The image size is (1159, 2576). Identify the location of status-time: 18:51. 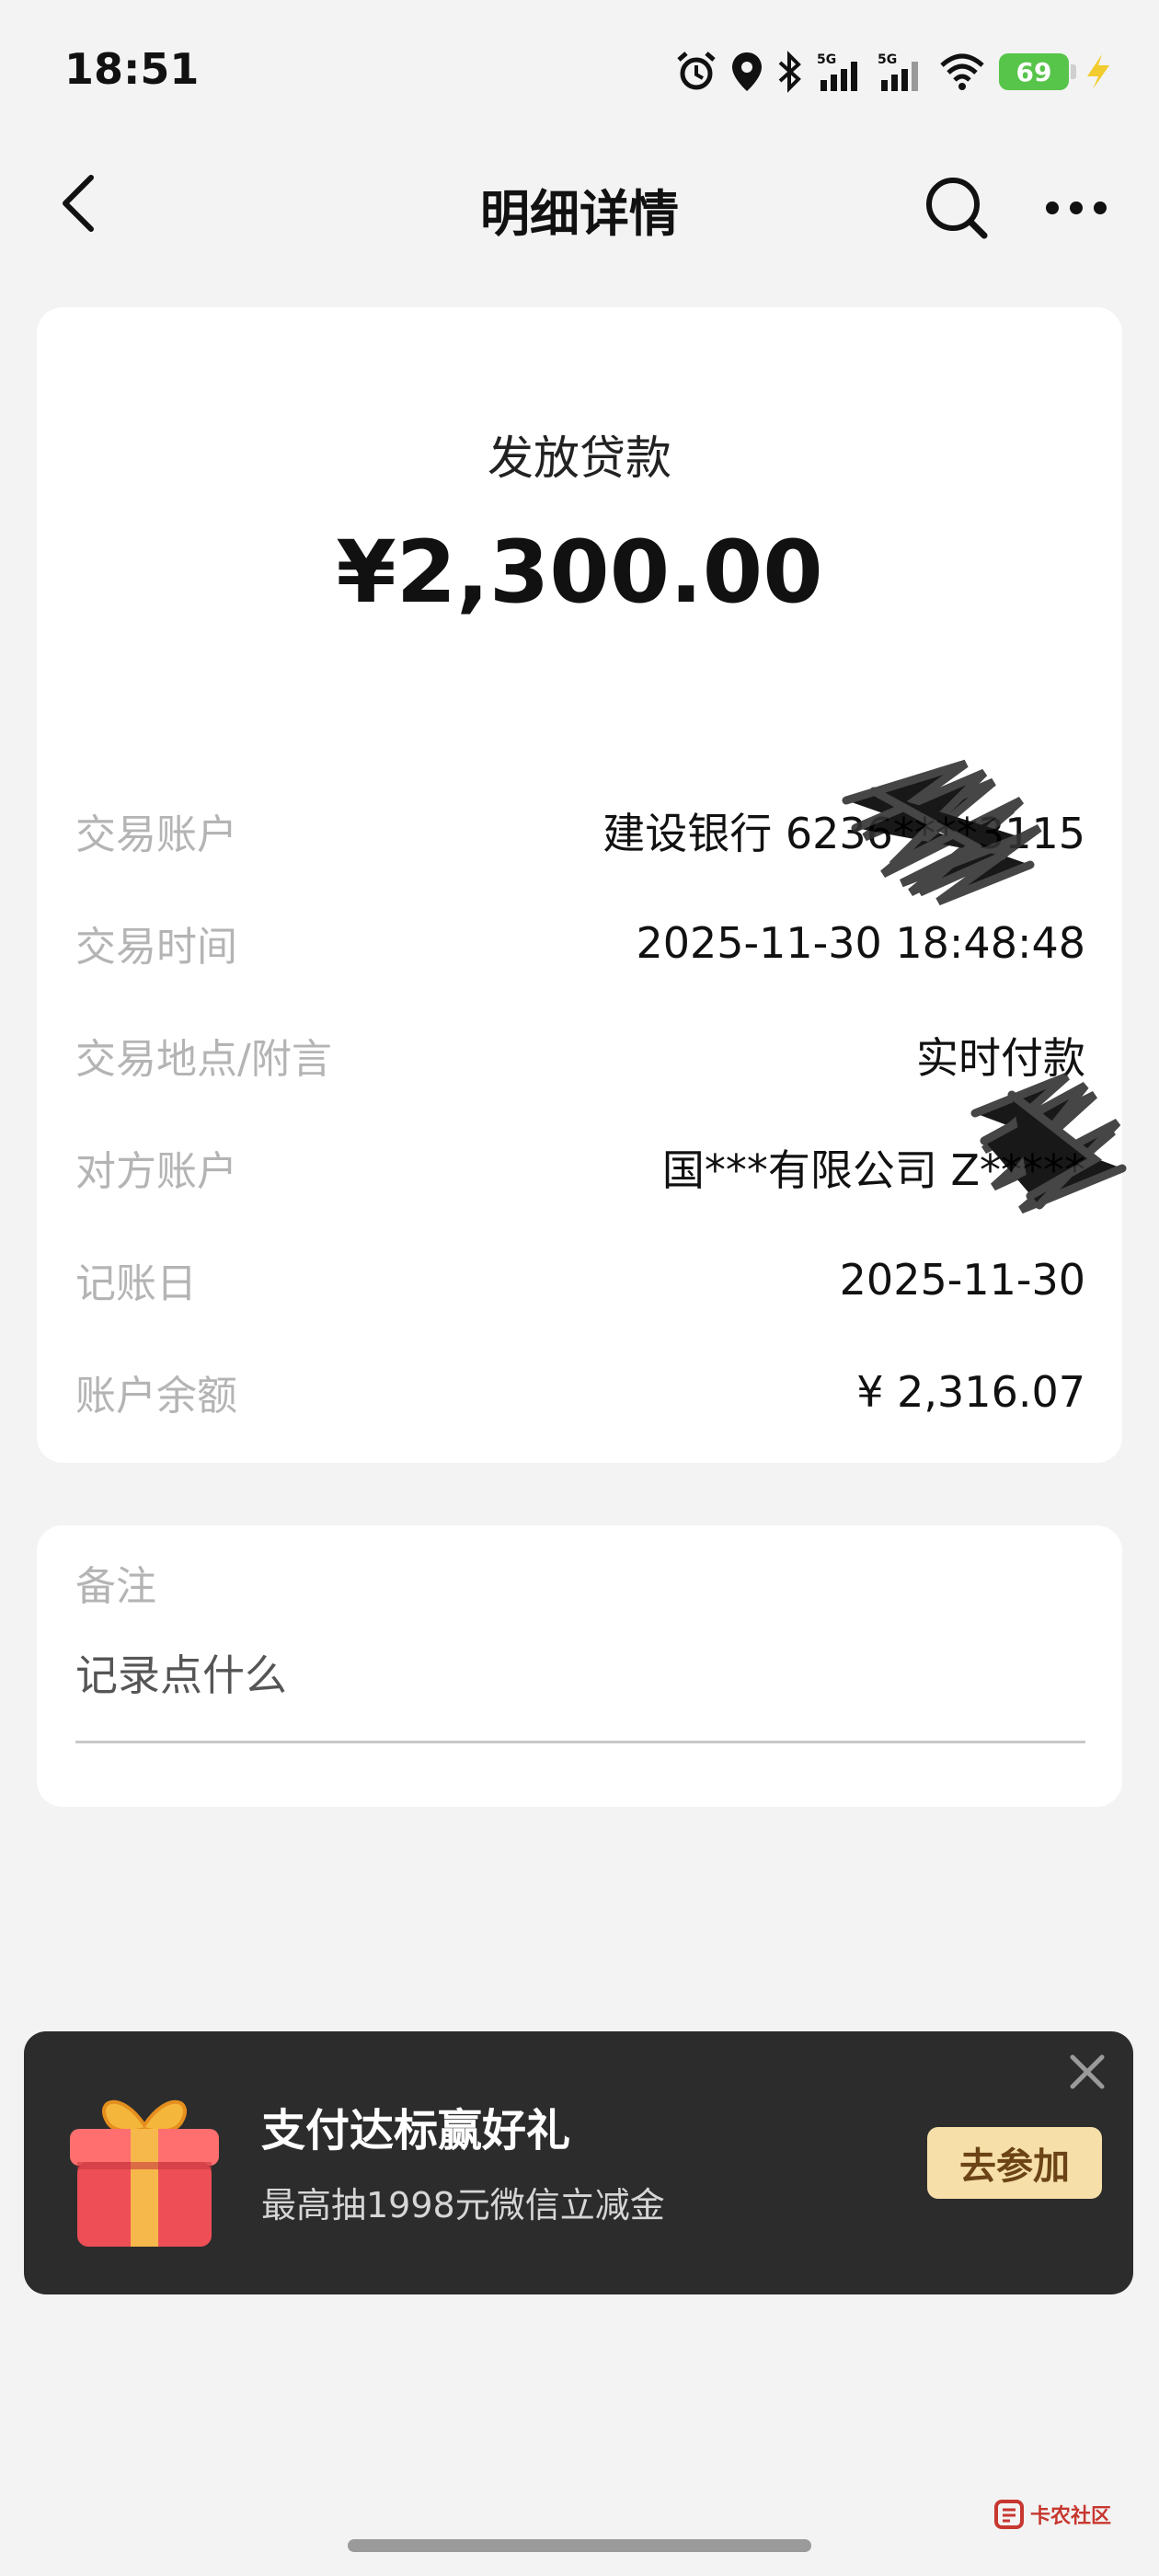
(132, 69).